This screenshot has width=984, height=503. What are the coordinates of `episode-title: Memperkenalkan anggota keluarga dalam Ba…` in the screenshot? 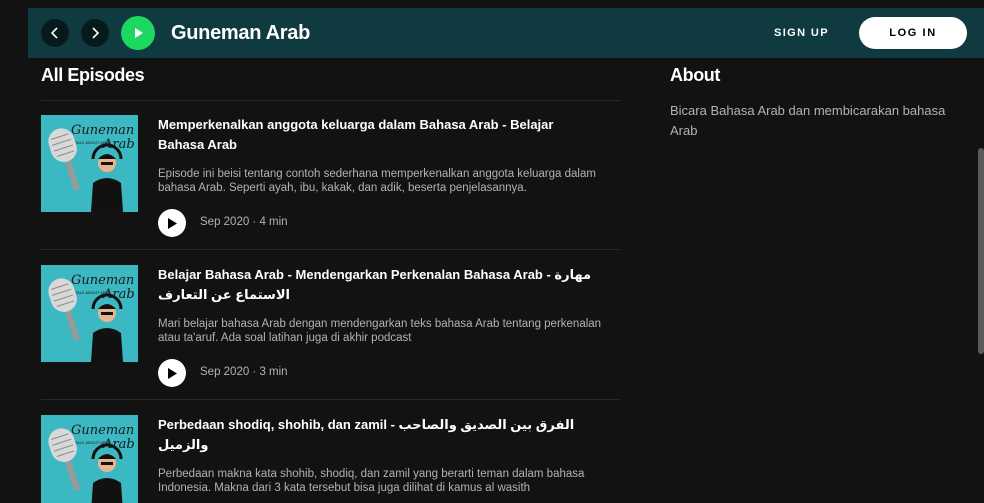 It's located at (378, 135).